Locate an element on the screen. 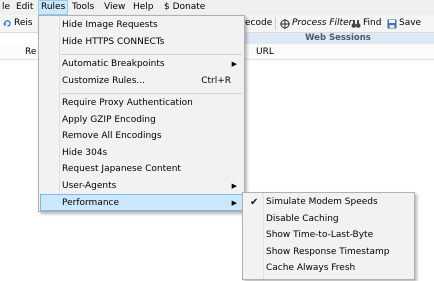  reissue-icon is located at coordinates (7, 23).